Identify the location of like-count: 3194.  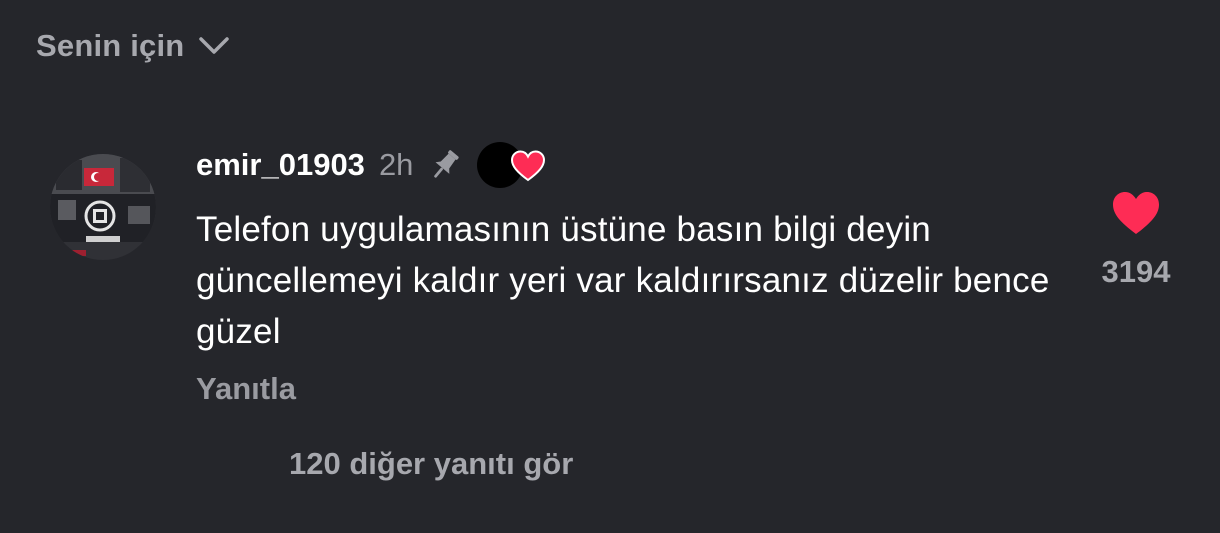
(1136, 271).